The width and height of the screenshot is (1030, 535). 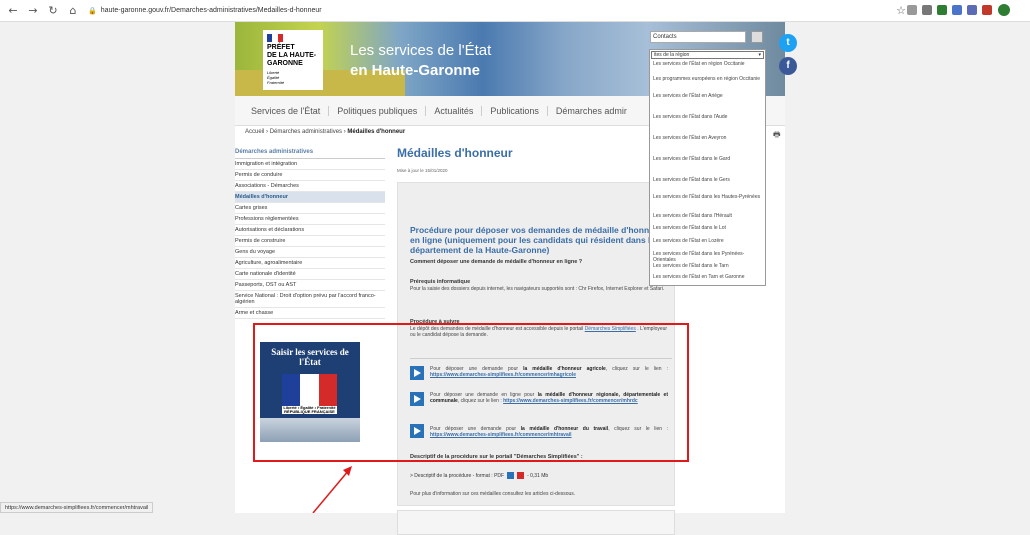 I want to click on page-title: Médailles d'honneur, so click(x=455, y=153).